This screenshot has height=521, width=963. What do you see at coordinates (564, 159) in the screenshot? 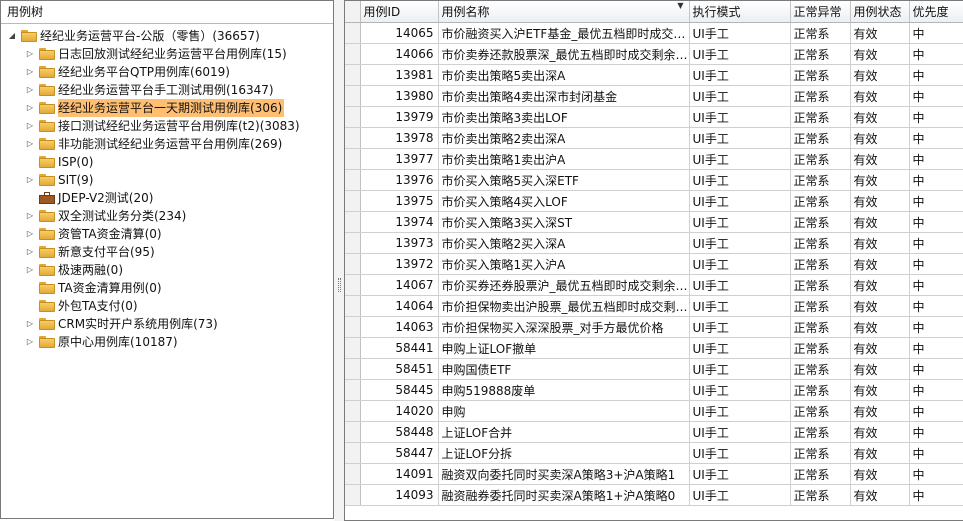
I see `cell-case-name: 市价卖出策略1卖出沪A` at bounding box center [564, 159].